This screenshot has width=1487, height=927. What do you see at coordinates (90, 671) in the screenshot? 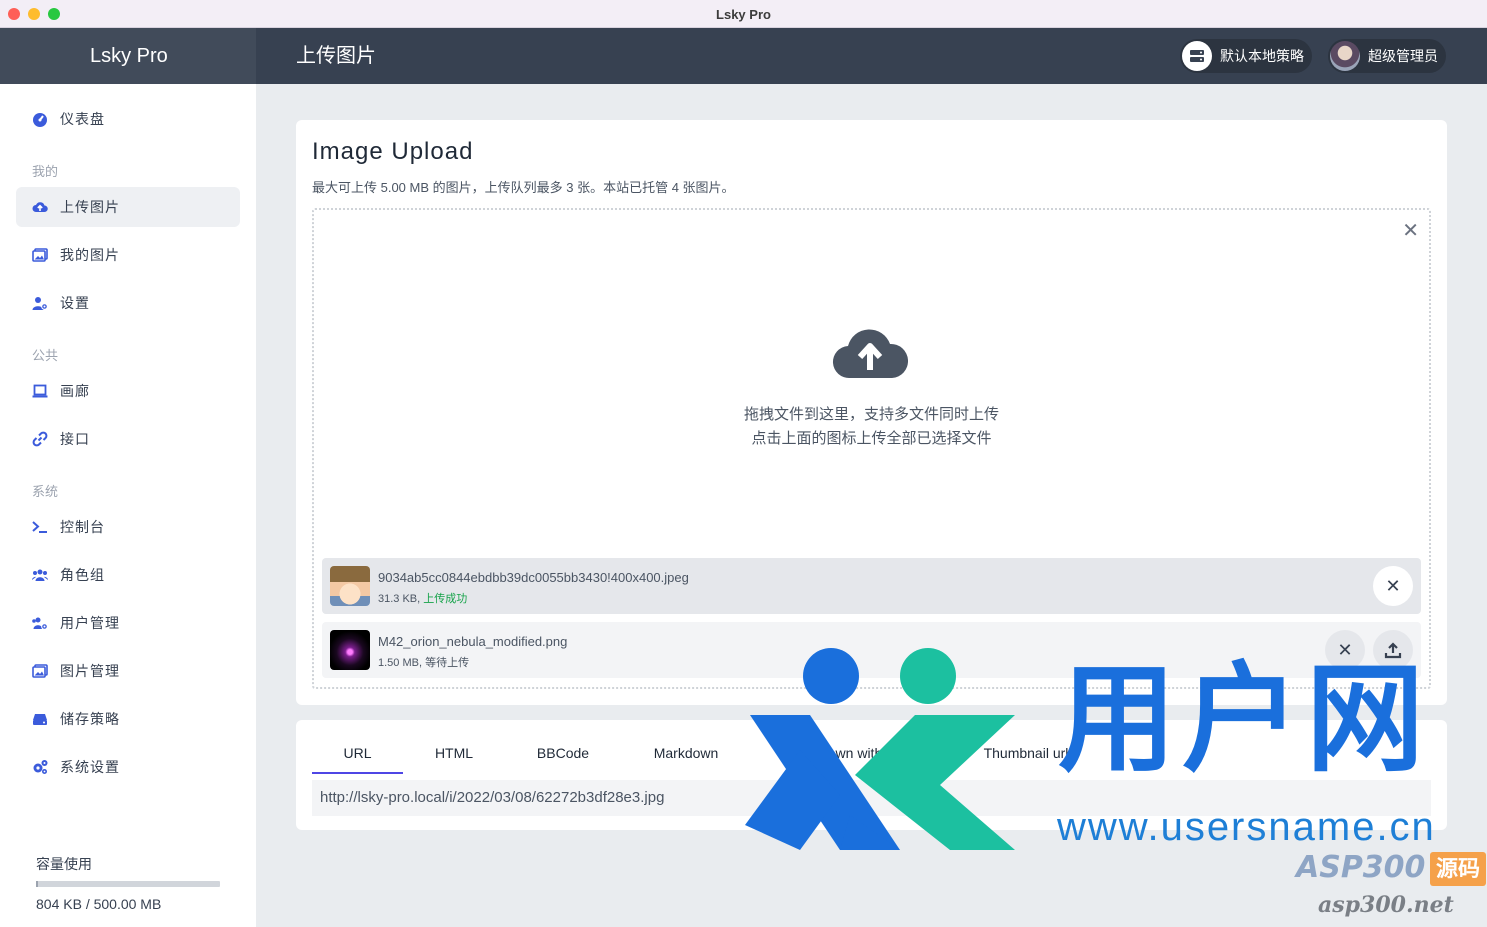
I see `sidebar-item-label: 图片管理` at bounding box center [90, 671].